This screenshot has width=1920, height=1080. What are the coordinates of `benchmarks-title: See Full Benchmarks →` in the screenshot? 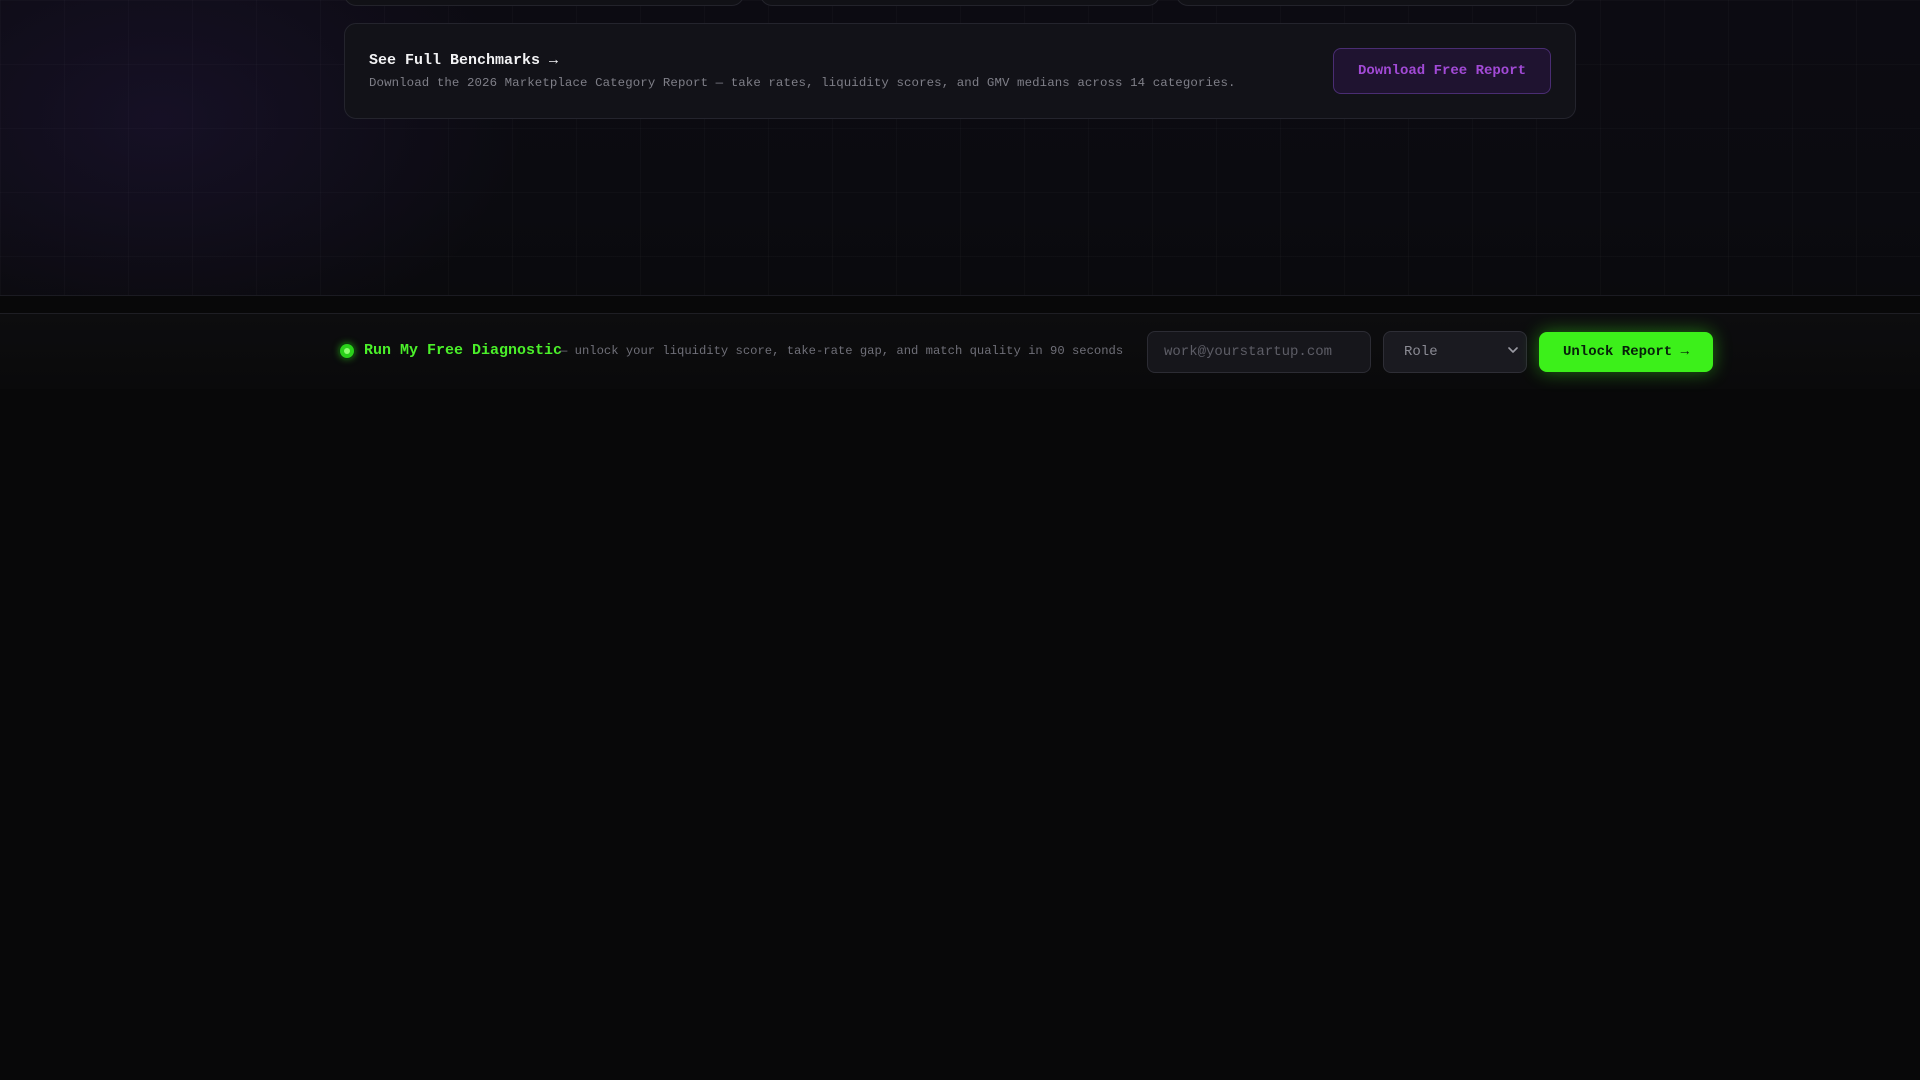 It's located at (463, 60).